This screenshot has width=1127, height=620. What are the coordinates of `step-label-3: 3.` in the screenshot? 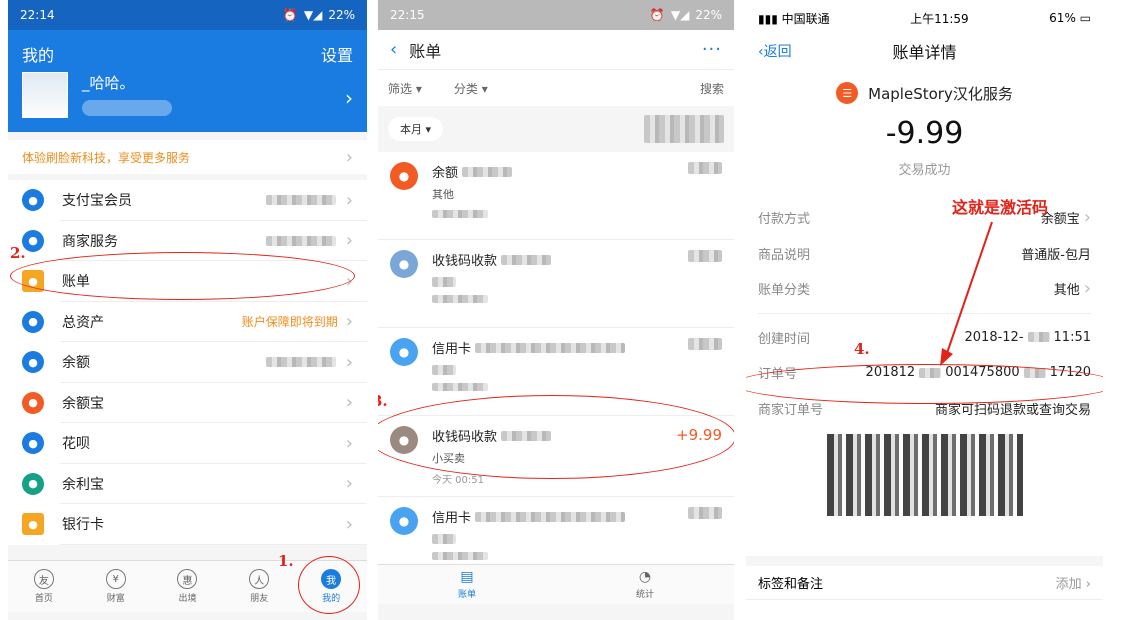 It's located at (383, 401).